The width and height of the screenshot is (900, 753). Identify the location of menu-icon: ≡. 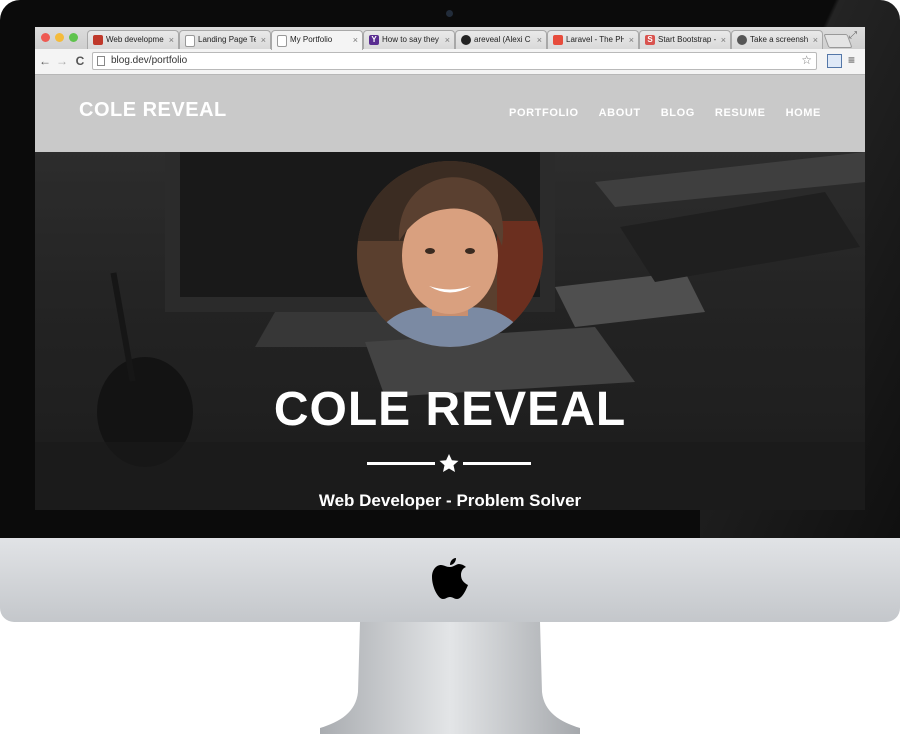
(851, 60).